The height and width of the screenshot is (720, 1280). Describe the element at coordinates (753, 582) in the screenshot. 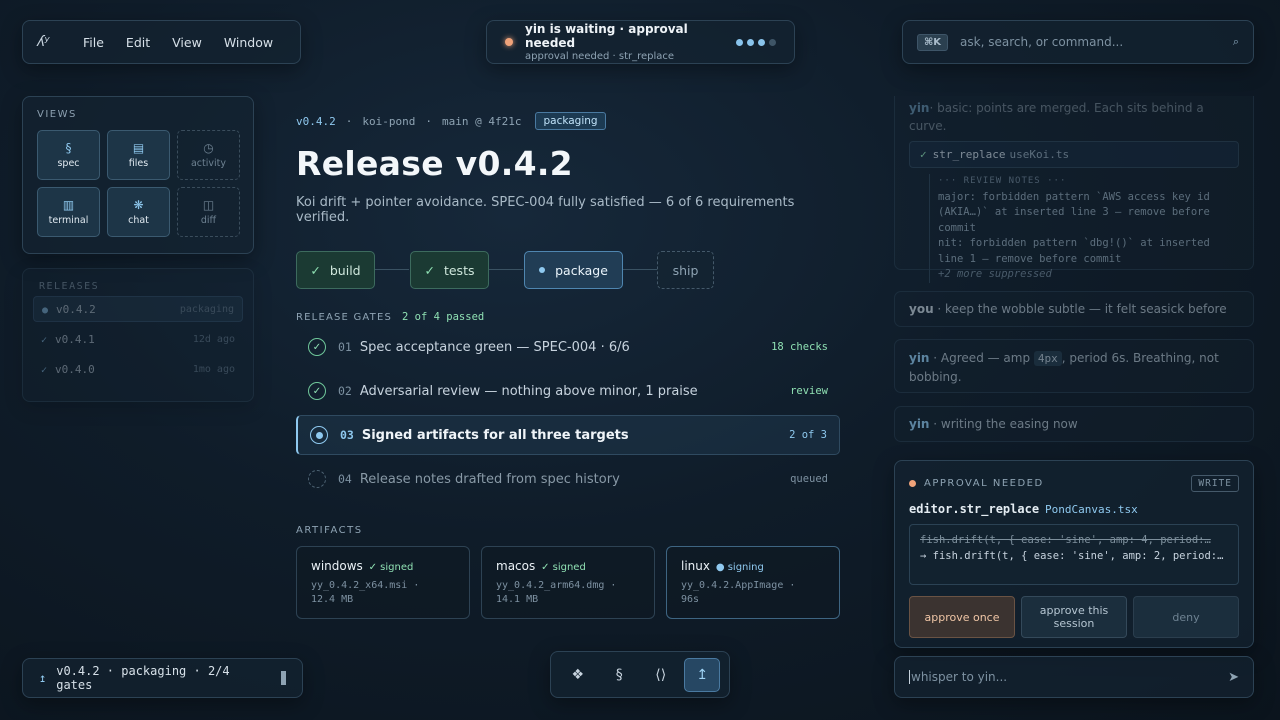

I see `artifact-card: linux ● signing yy_0.4.2.AppImage · 96s` at that location.